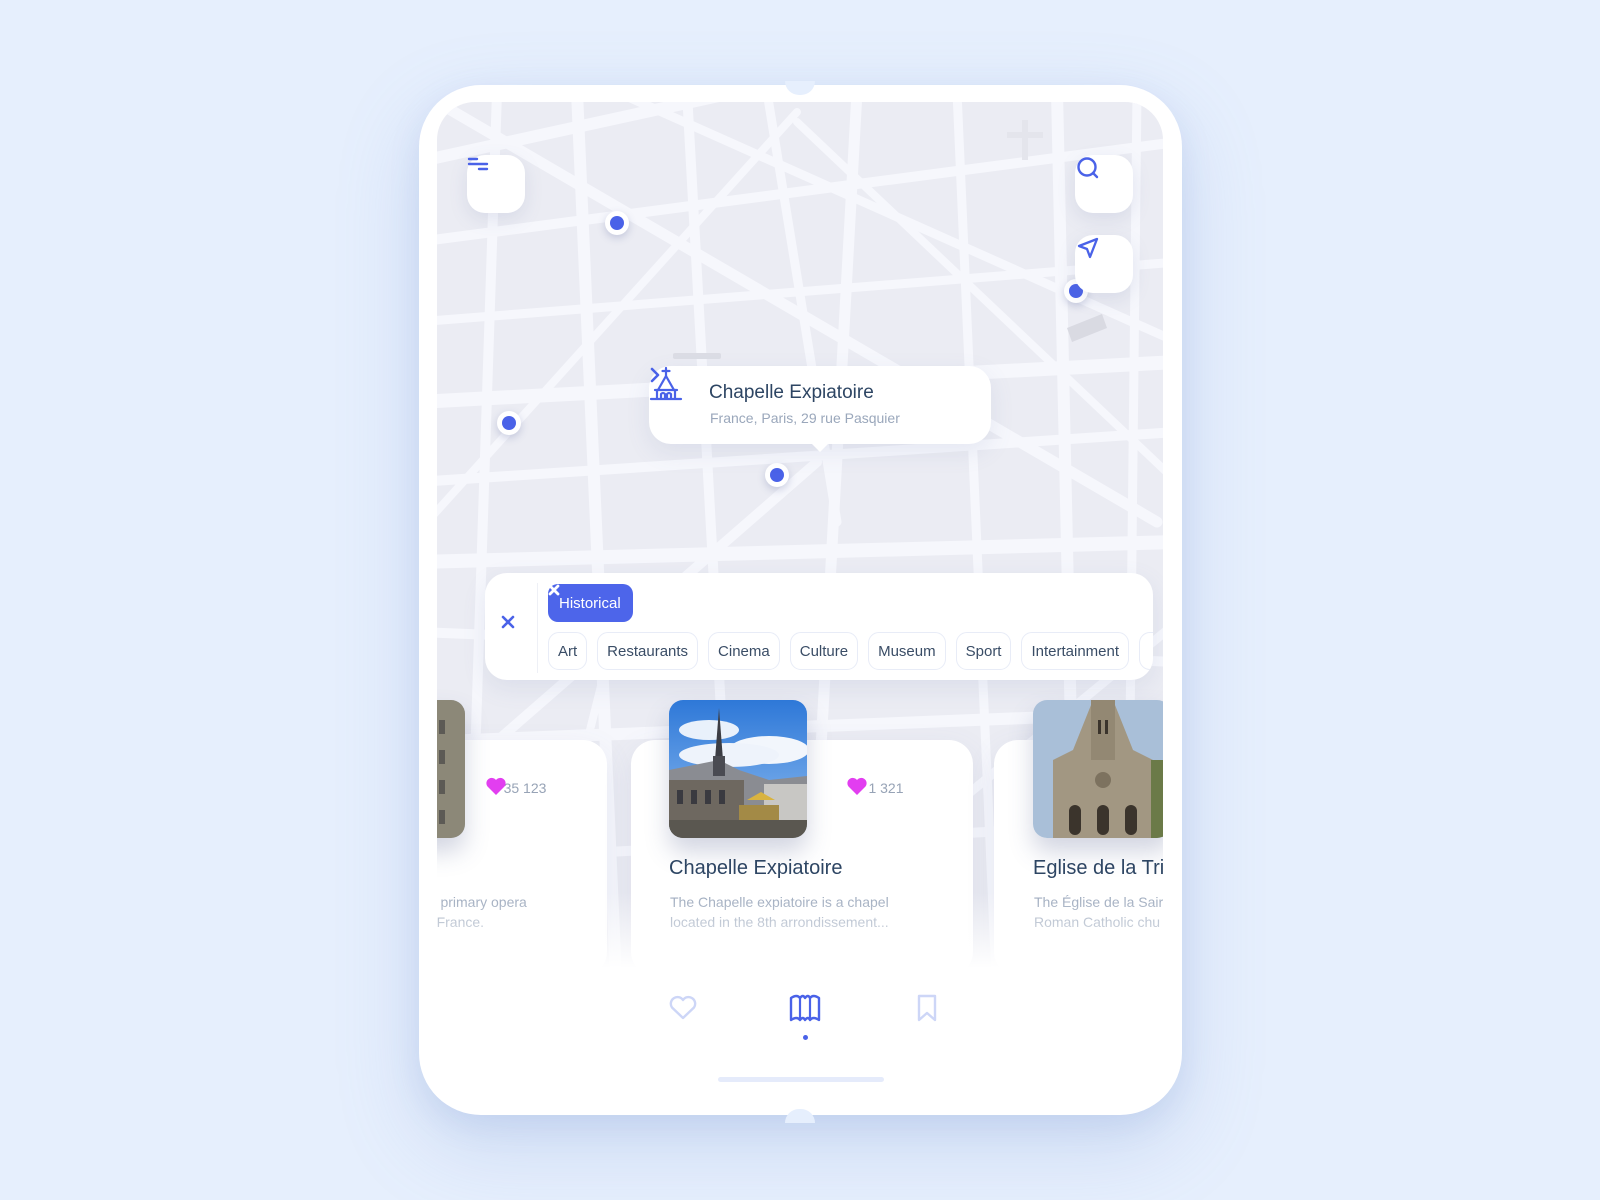 The width and height of the screenshot is (1600, 1200). What do you see at coordinates (496, 184) in the screenshot?
I see `filter-menu-button` at bounding box center [496, 184].